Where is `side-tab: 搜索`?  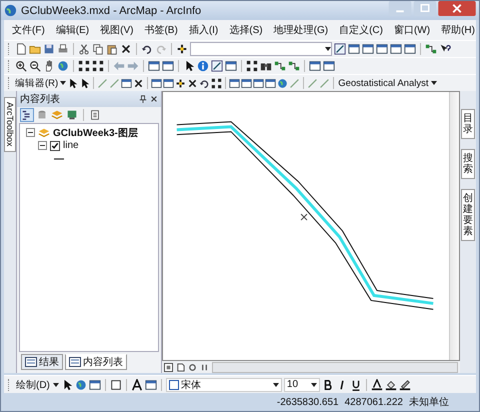
side-tab: 搜索 is located at coordinates (468, 164).